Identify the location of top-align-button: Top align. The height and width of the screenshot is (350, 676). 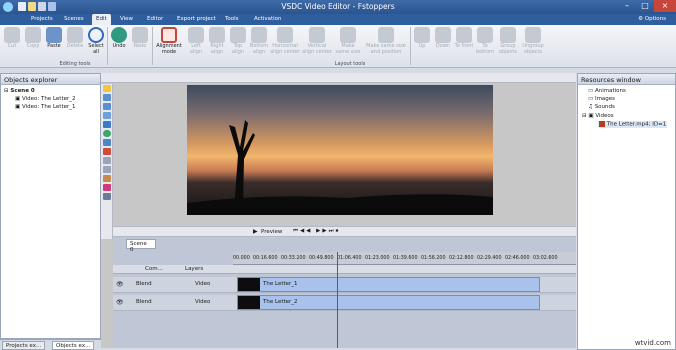
(238, 41).